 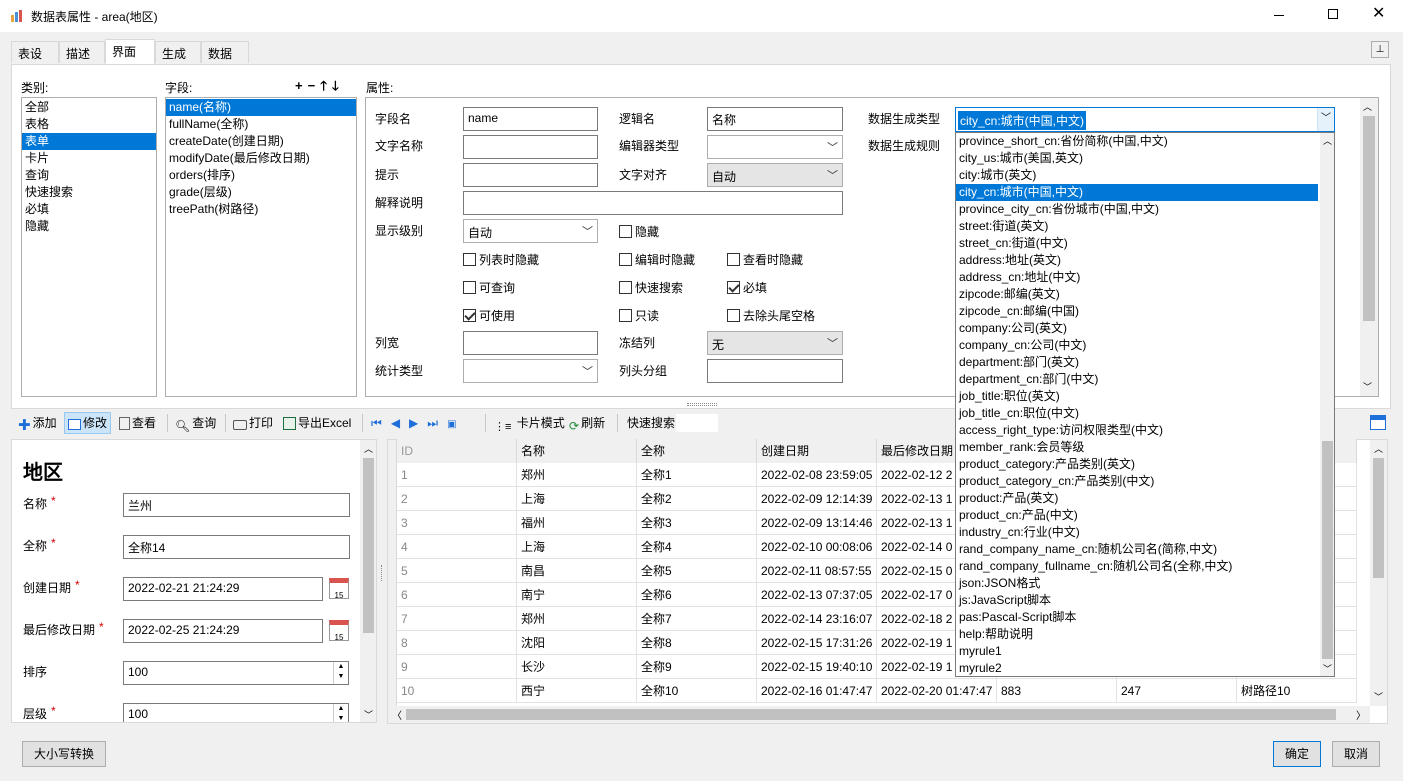 I want to click on readonly-checkbox: 只读, so click(x=639, y=315).